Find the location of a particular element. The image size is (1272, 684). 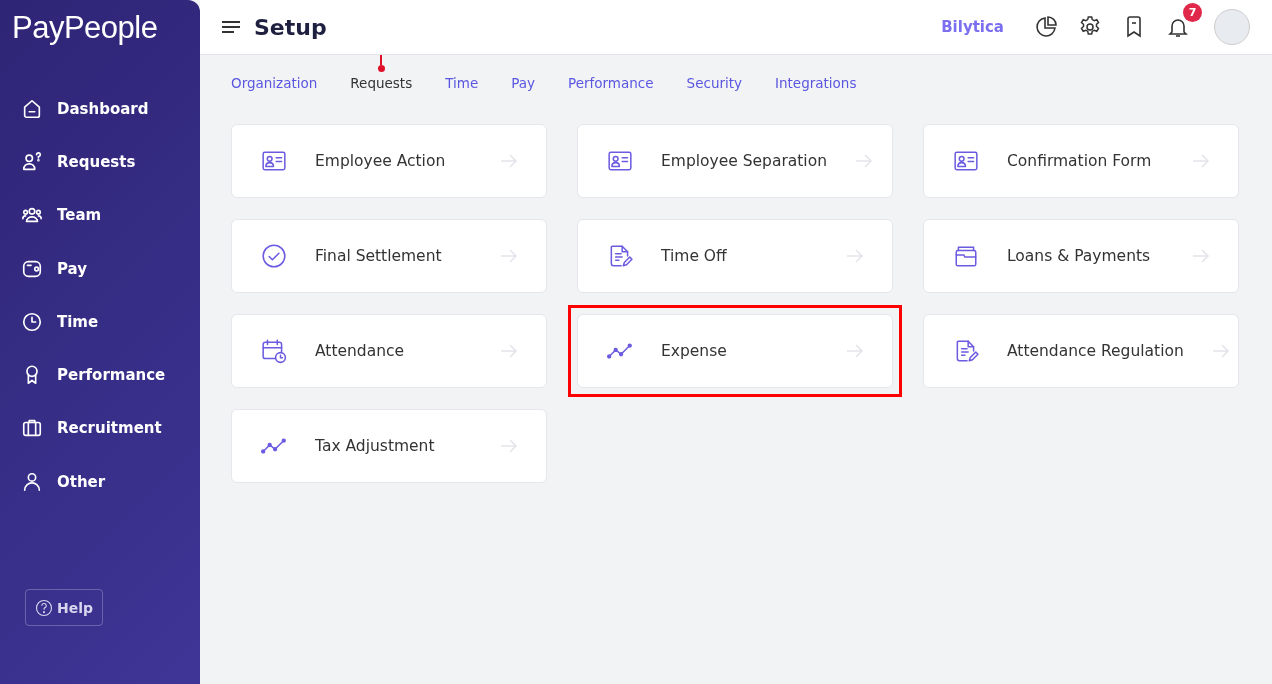

card-label: Employee Action is located at coordinates (381, 161).